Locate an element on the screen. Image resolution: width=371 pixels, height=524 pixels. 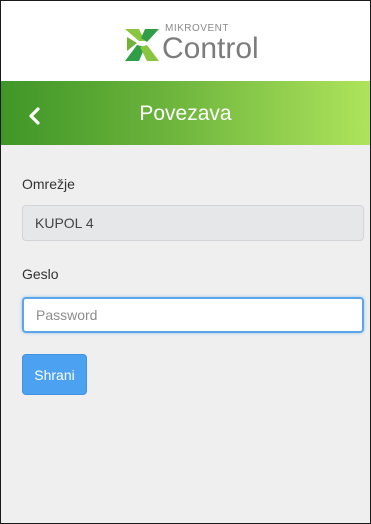
save-button: Shrani is located at coordinates (54, 374).